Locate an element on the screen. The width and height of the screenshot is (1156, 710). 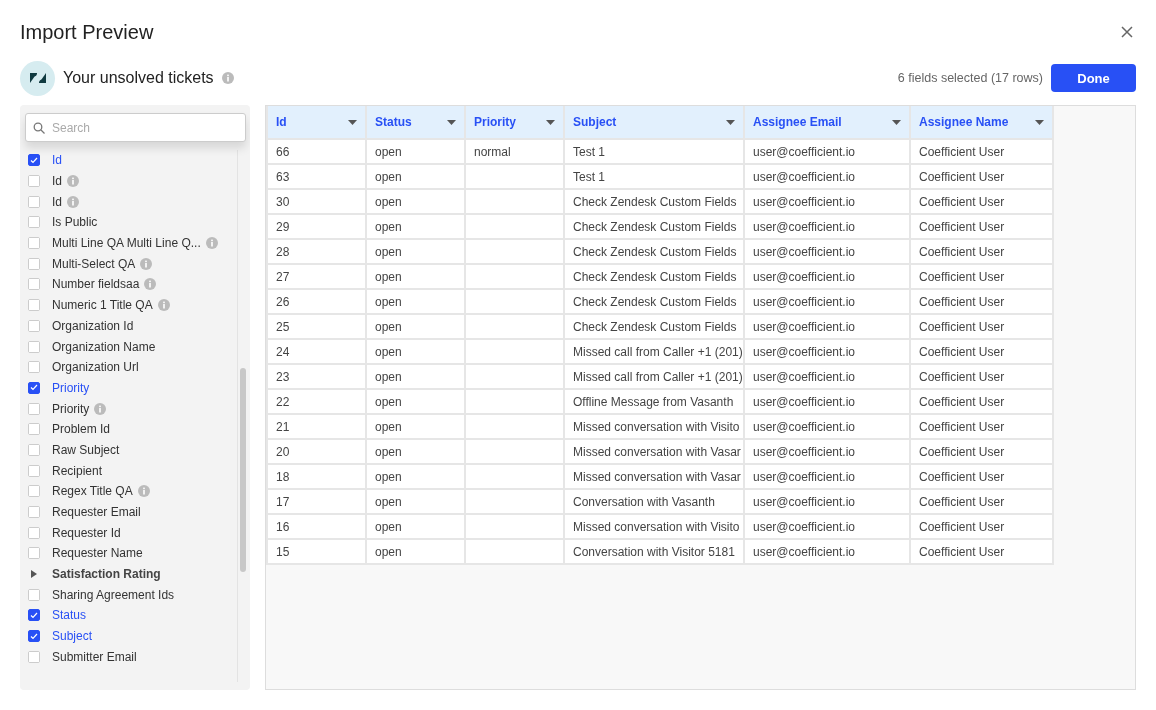
column-header: Status is located at coordinates (415, 122).